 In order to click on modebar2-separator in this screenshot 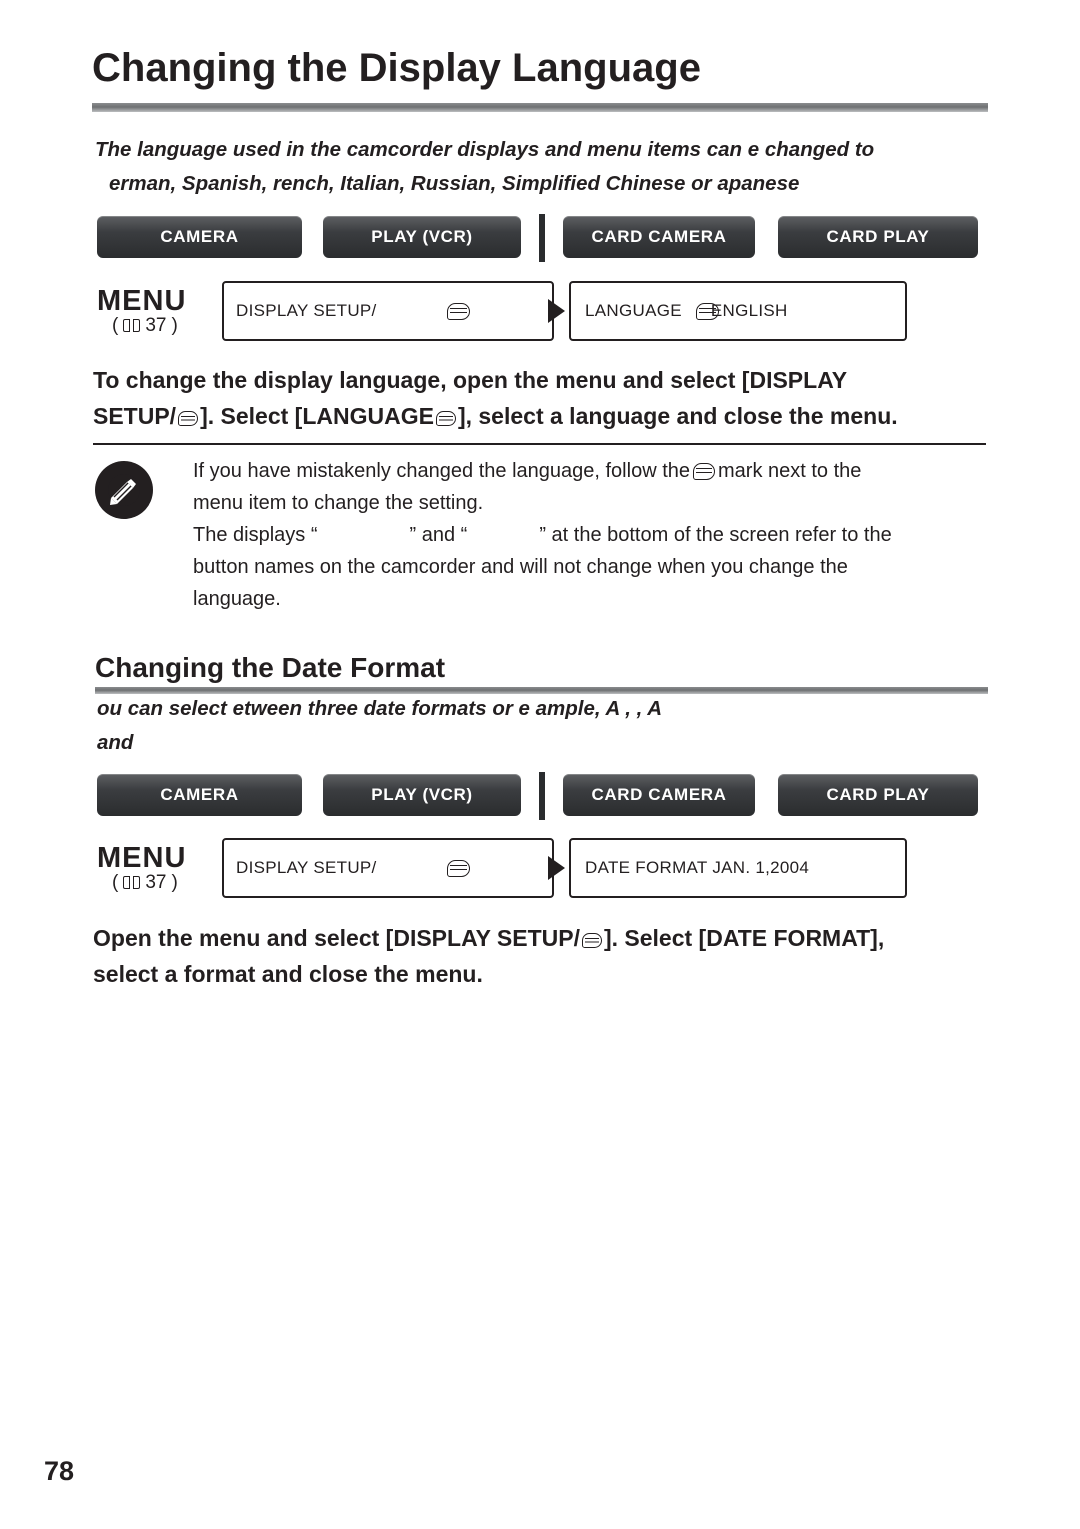, I will do `click(542, 796)`.